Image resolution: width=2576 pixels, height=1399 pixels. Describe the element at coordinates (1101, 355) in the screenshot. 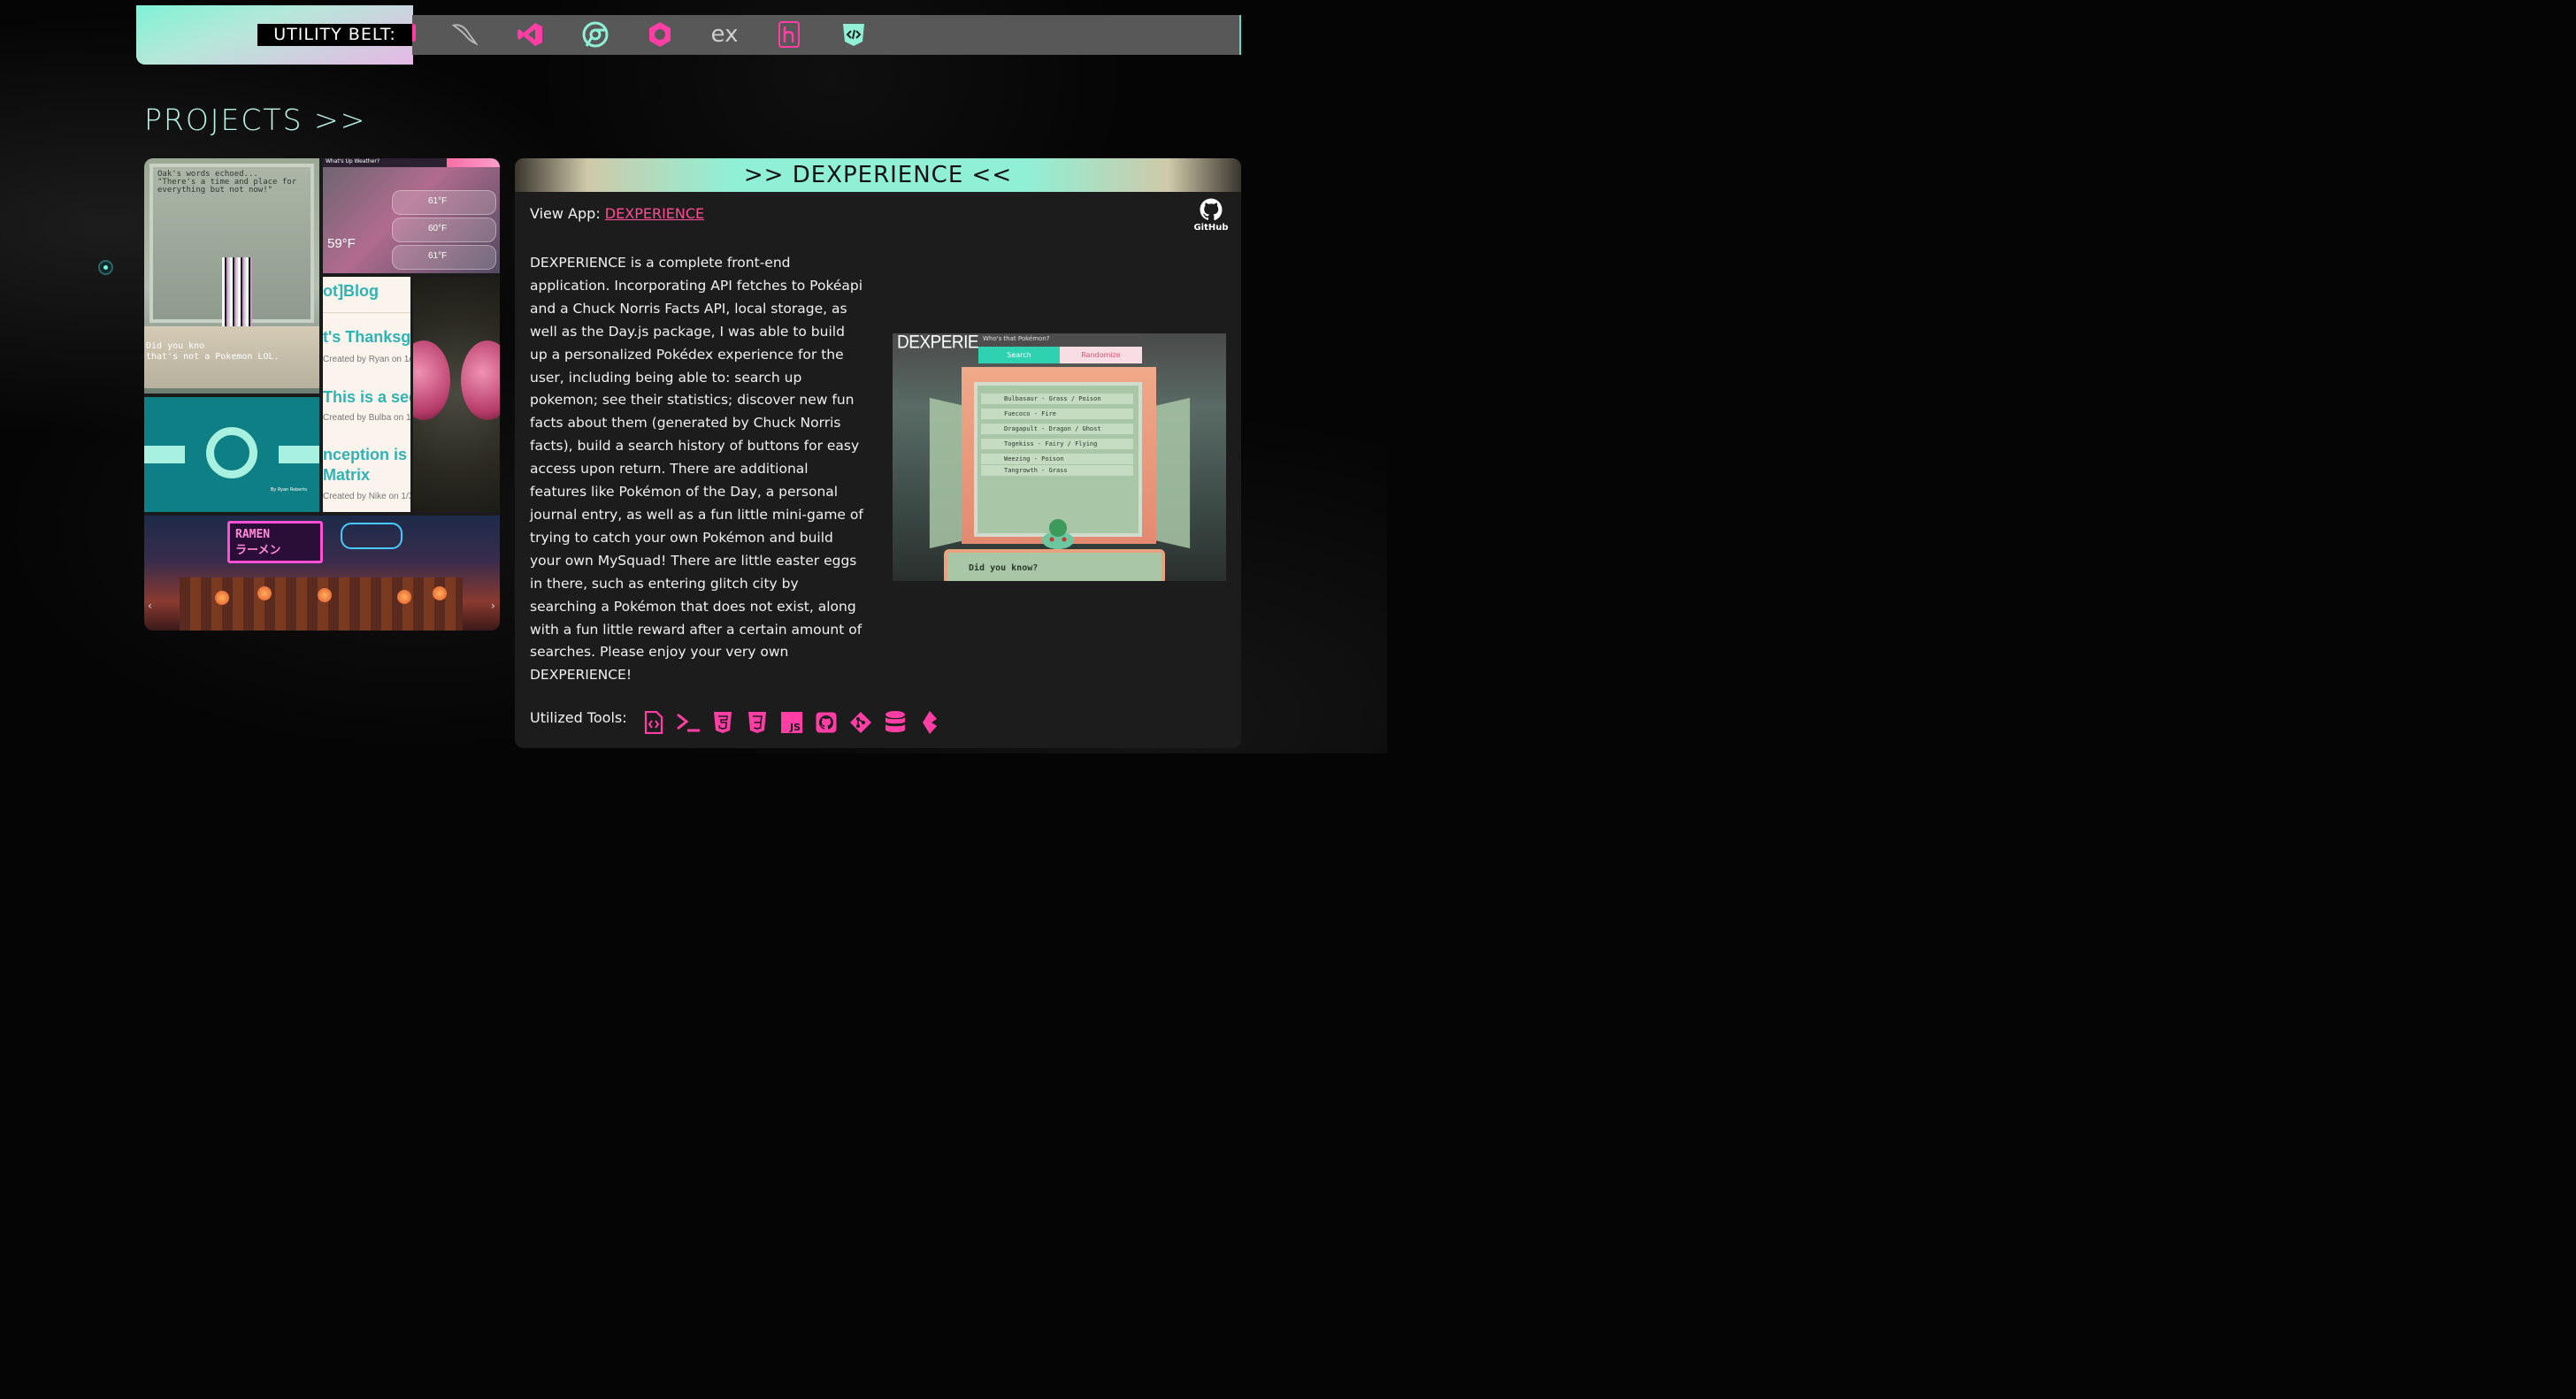

I see `screenshot-randomize-button: Randomize` at that location.